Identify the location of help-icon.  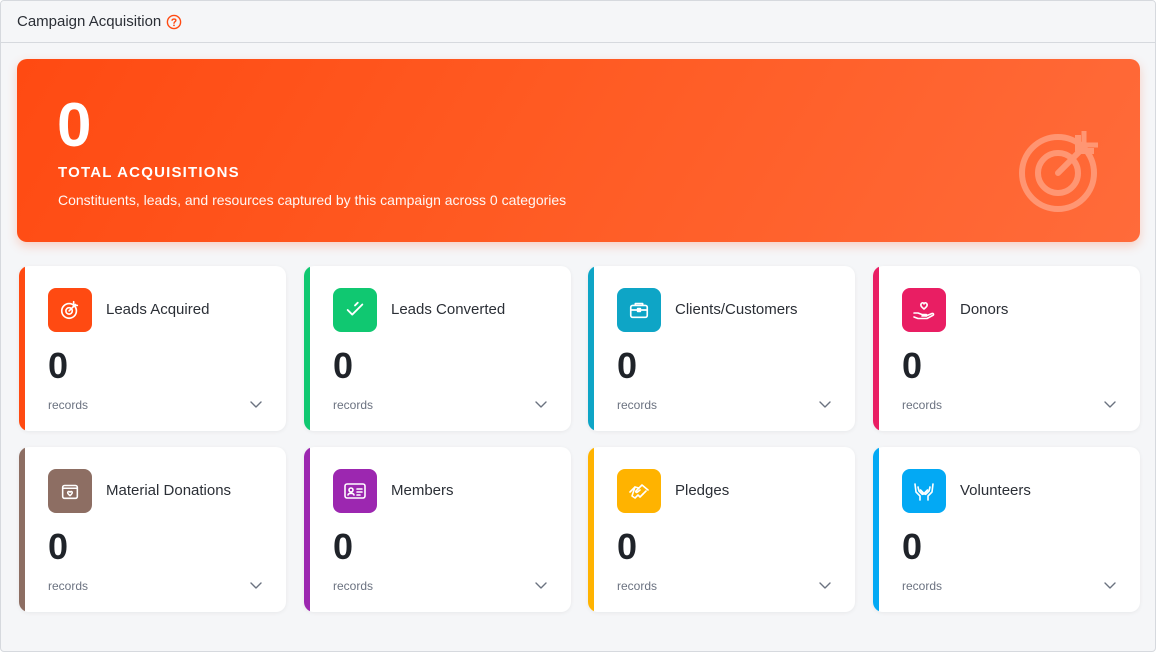
(174, 22).